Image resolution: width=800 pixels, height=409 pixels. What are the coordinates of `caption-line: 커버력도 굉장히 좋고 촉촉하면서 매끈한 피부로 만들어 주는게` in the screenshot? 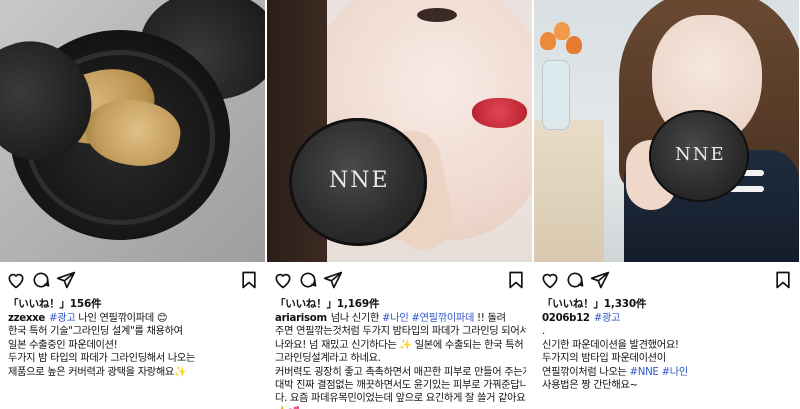 It's located at (400, 372).